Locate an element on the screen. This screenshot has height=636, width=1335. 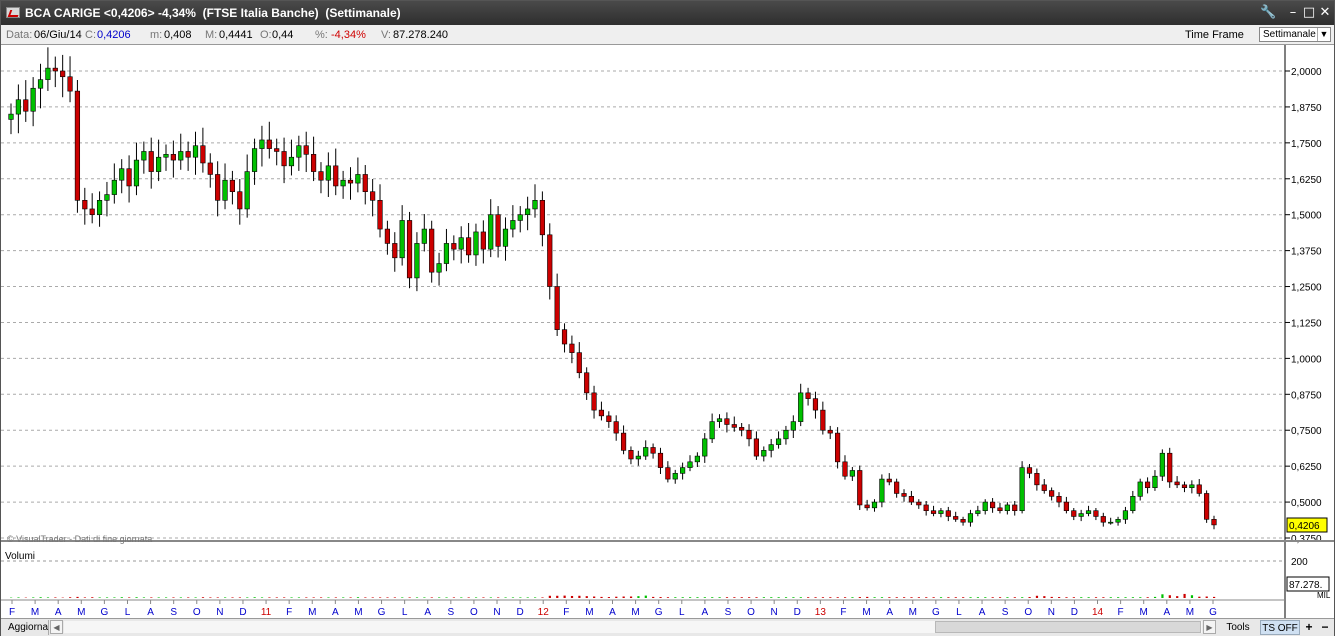
tools-button: Tools is located at coordinates (1238, 627).